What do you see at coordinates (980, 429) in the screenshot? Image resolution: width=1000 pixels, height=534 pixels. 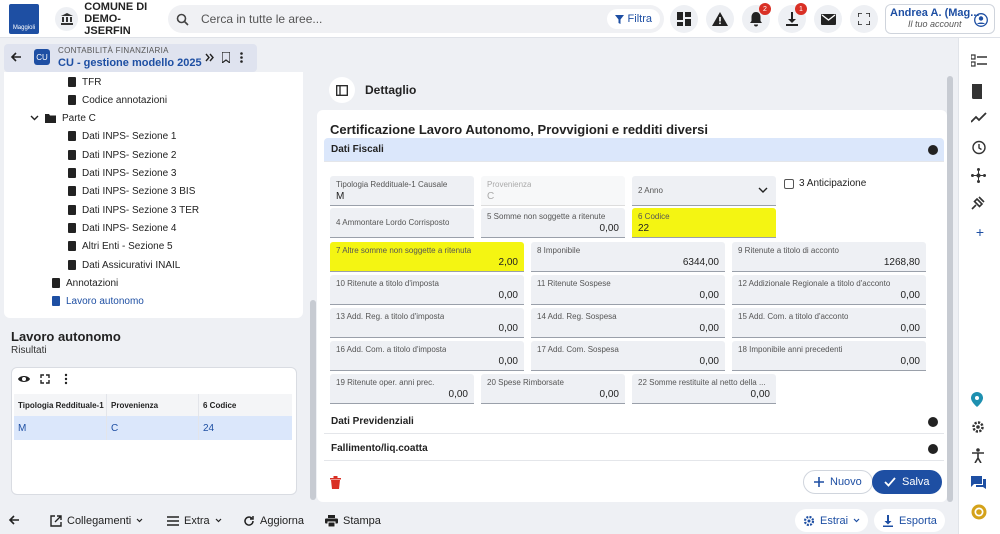 I see `settings-gear-icon` at bounding box center [980, 429].